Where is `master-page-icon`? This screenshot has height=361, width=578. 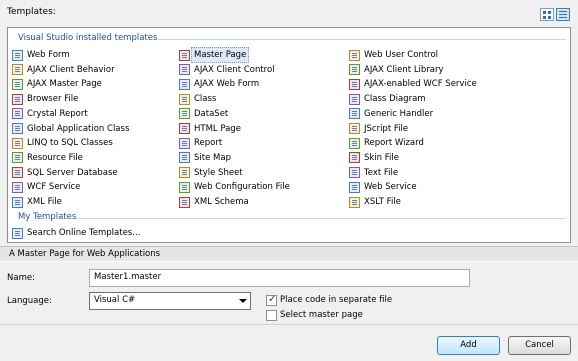 master-page-icon is located at coordinates (184, 55).